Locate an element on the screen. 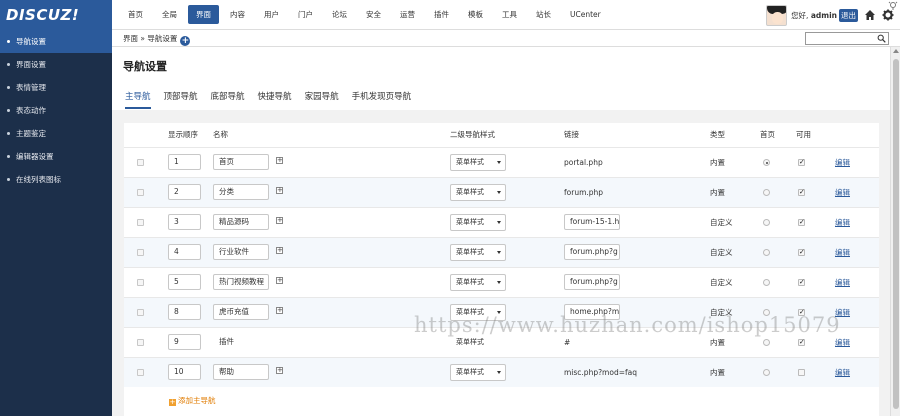  name-input: 行业软件 is located at coordinates (241, 252).